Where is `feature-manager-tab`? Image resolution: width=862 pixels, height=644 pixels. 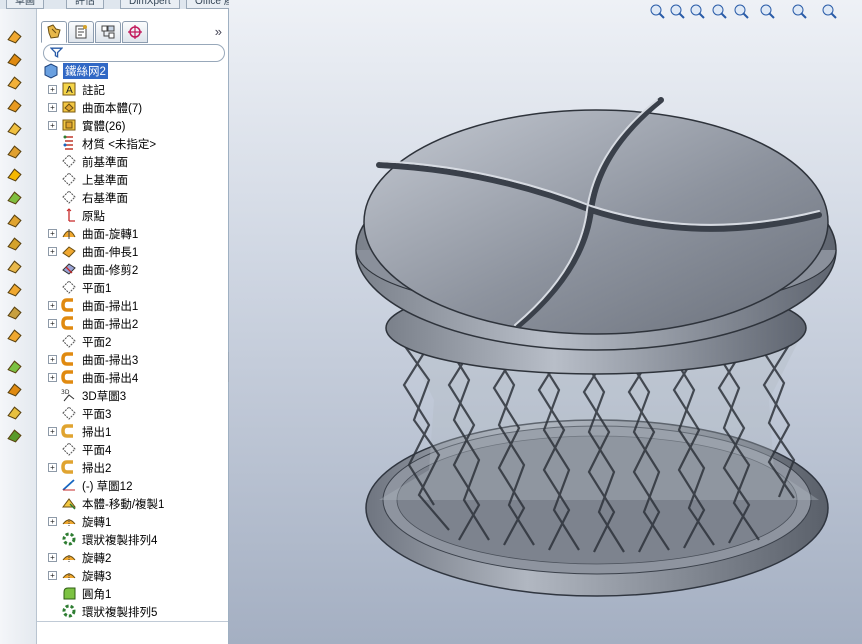
feature-manager-tab is located at coordinates (54, 32).